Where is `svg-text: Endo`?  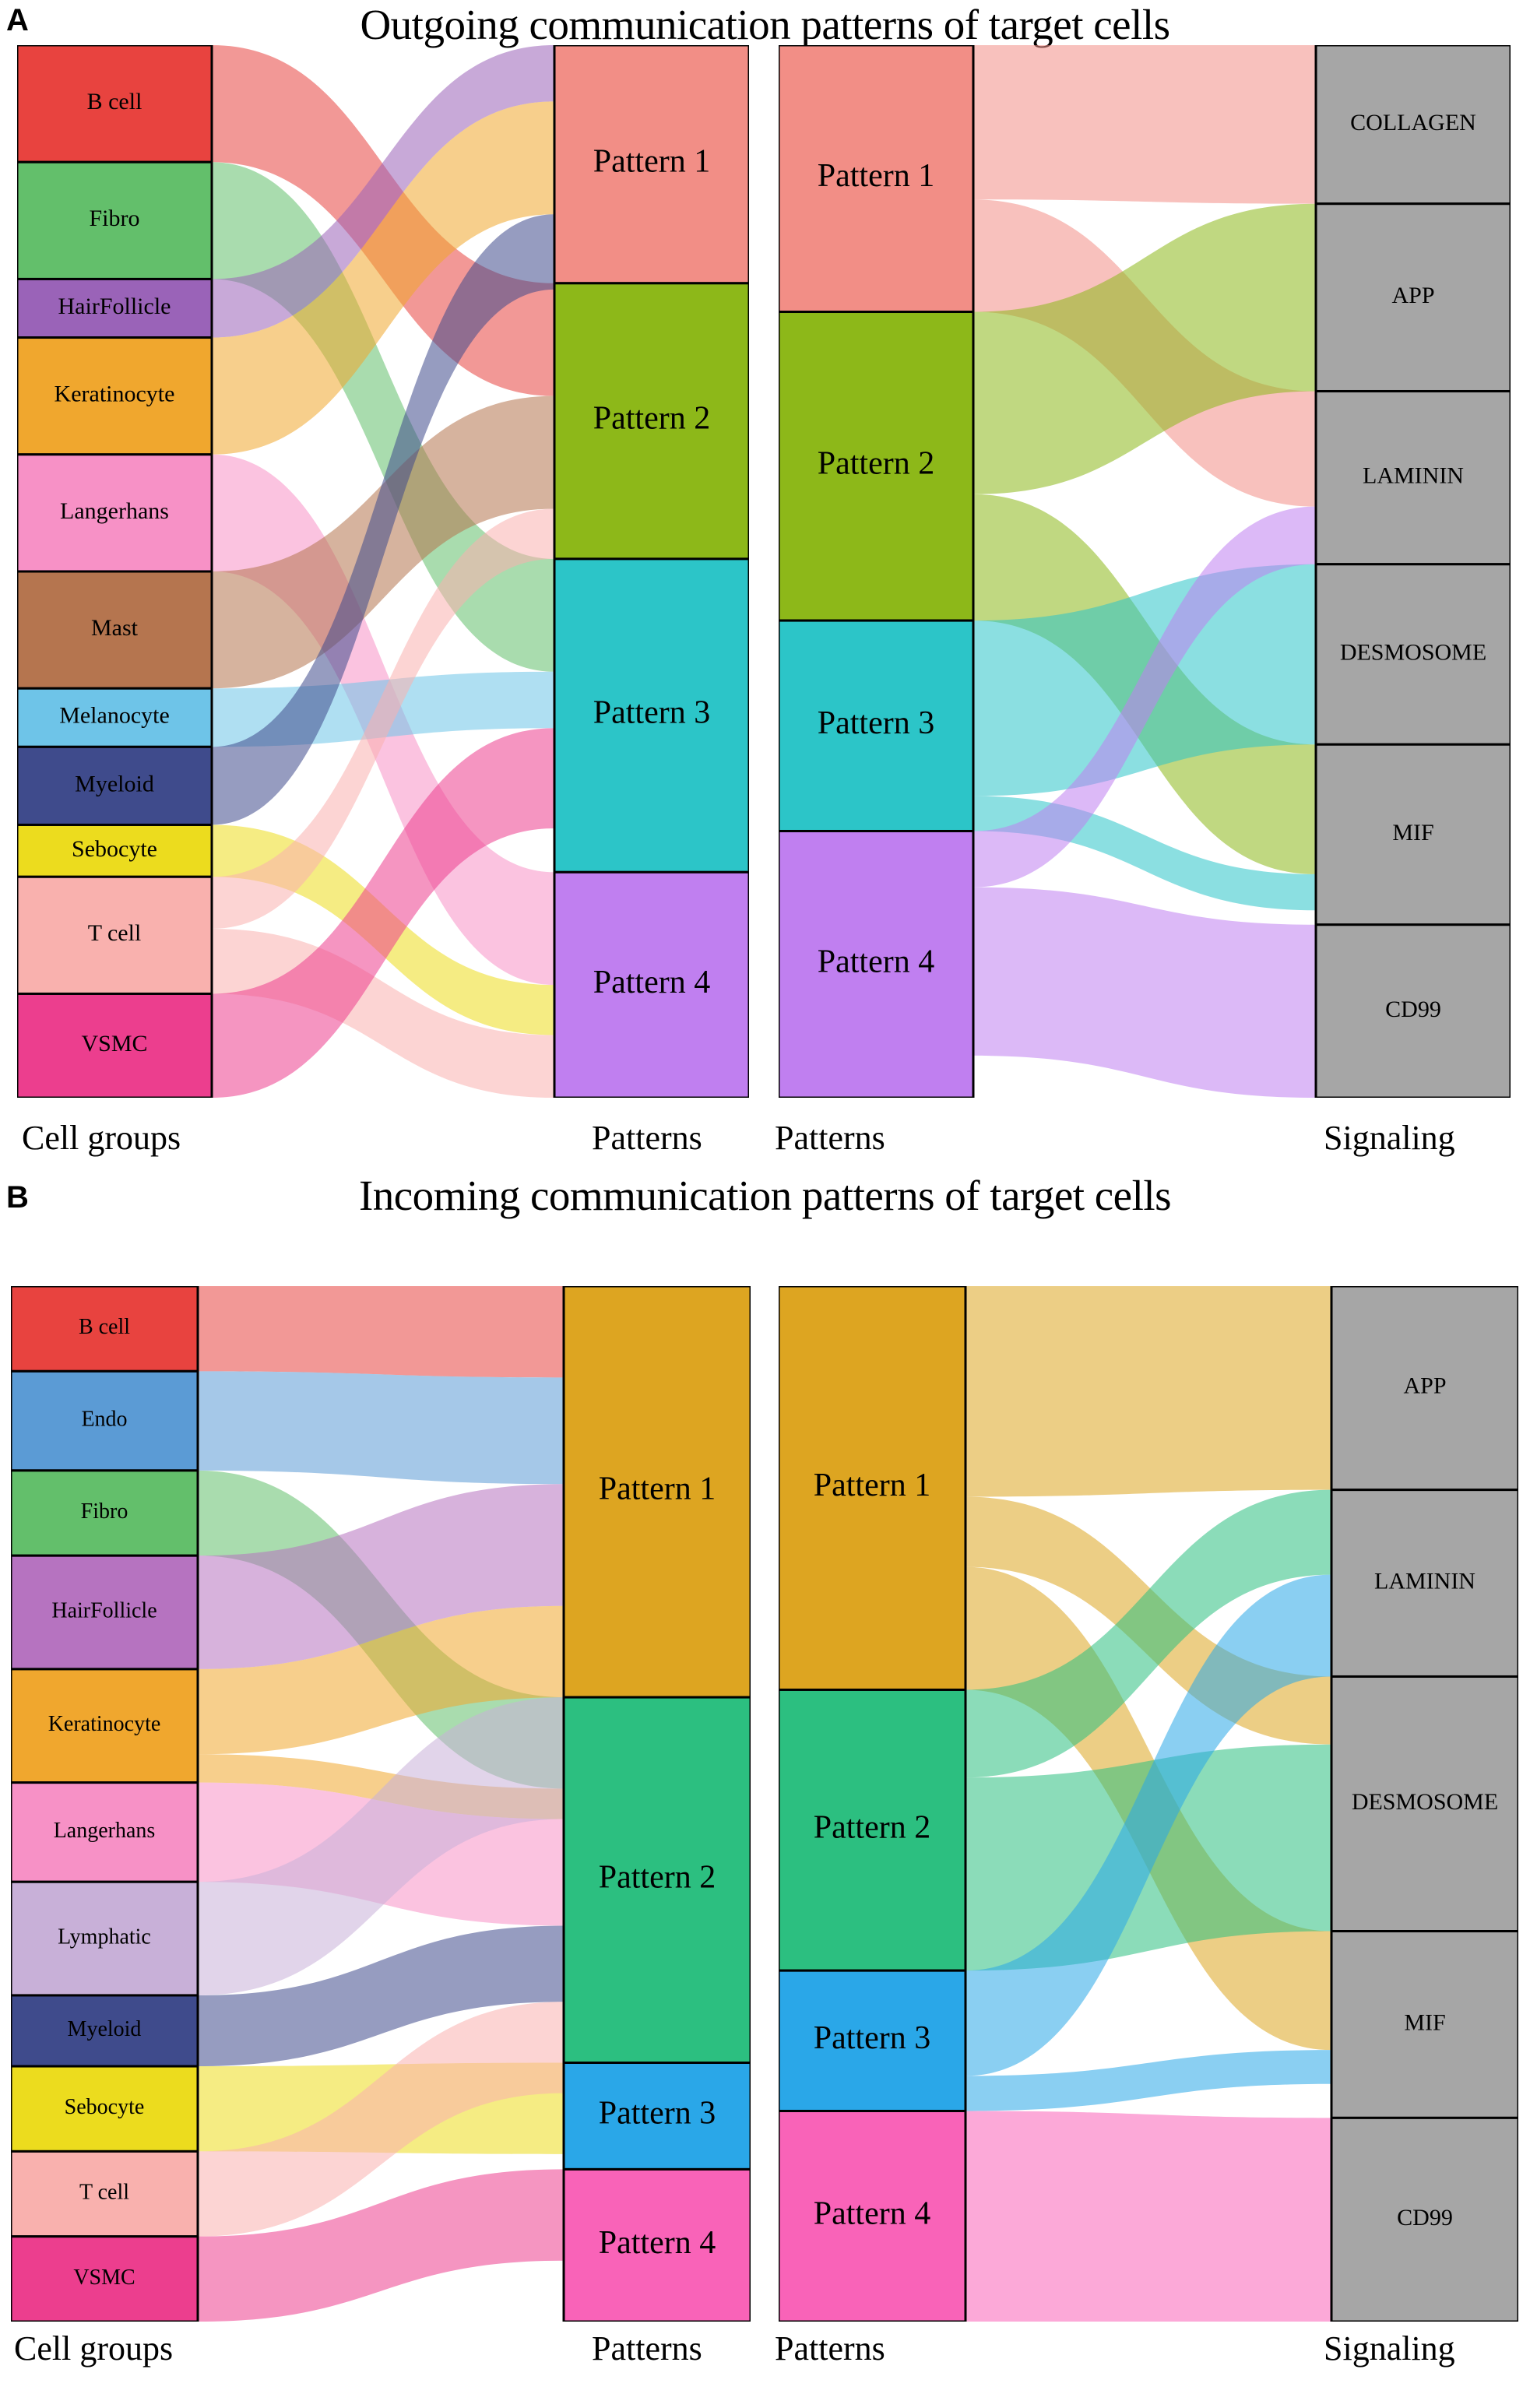
svg-text: Endo is located at coordinates (104, 1420).